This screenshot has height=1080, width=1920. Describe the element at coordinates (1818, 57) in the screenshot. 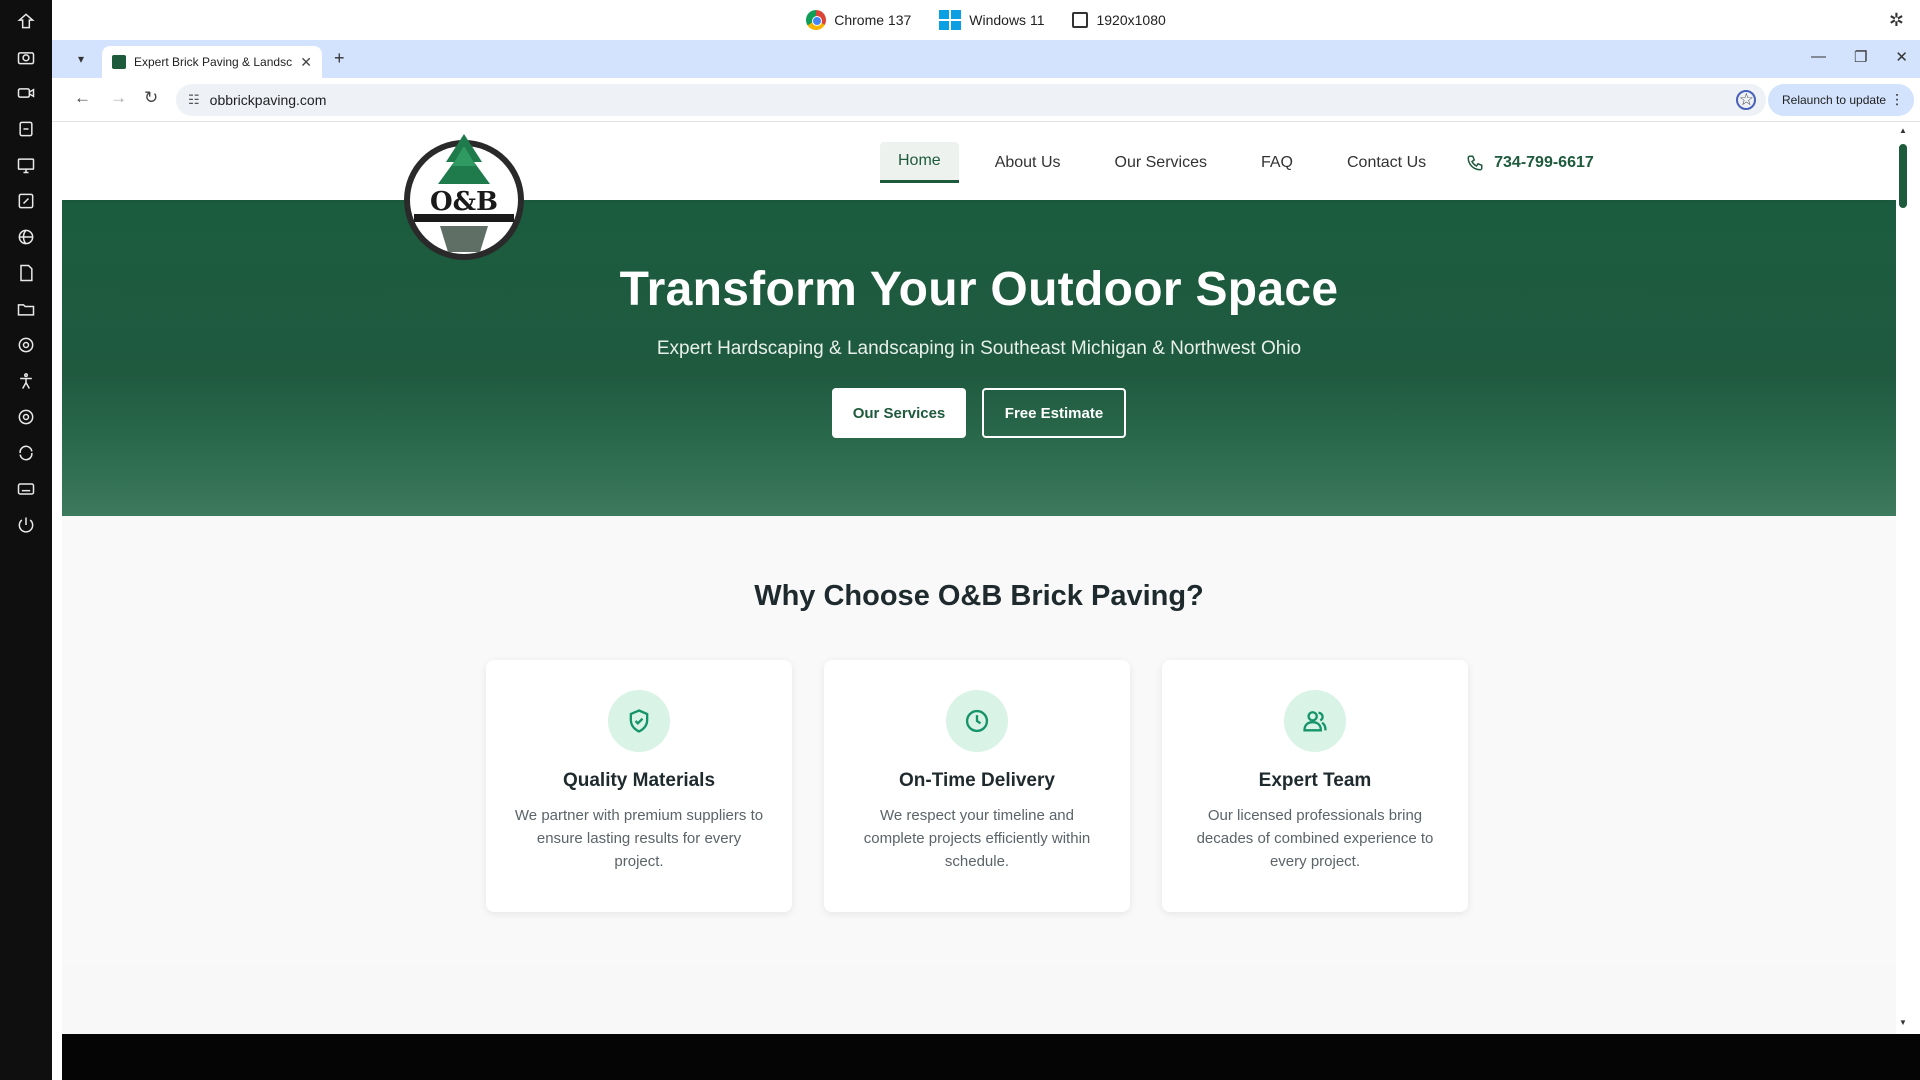

I see `minimize-icon: —` at that location.